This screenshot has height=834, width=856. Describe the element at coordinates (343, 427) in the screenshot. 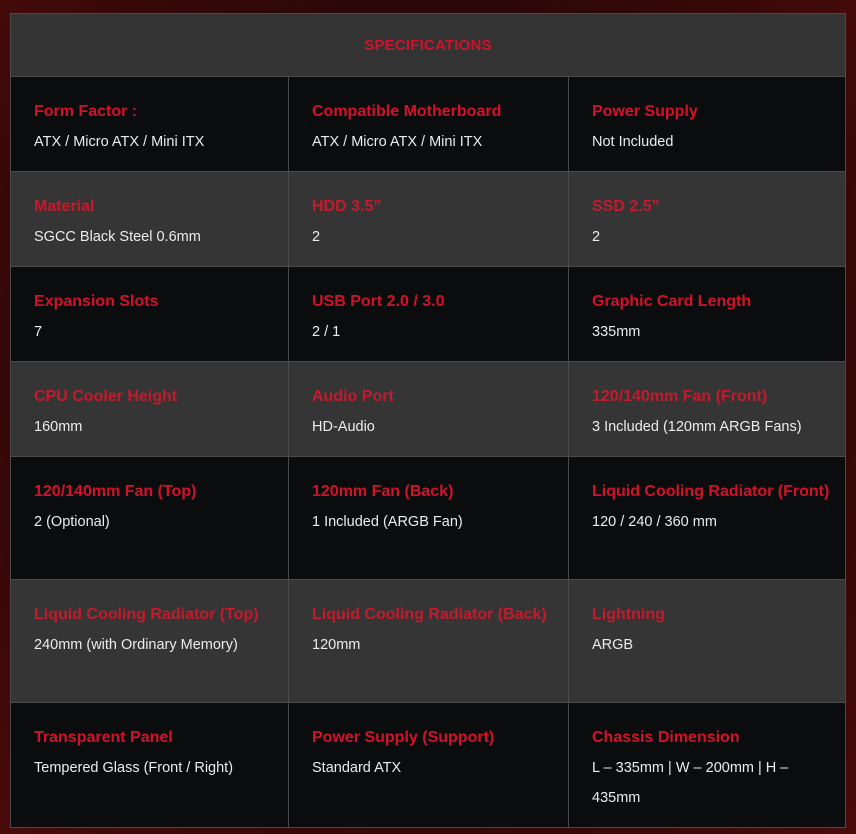

I see `spec-value: HD-Audio` at that location.